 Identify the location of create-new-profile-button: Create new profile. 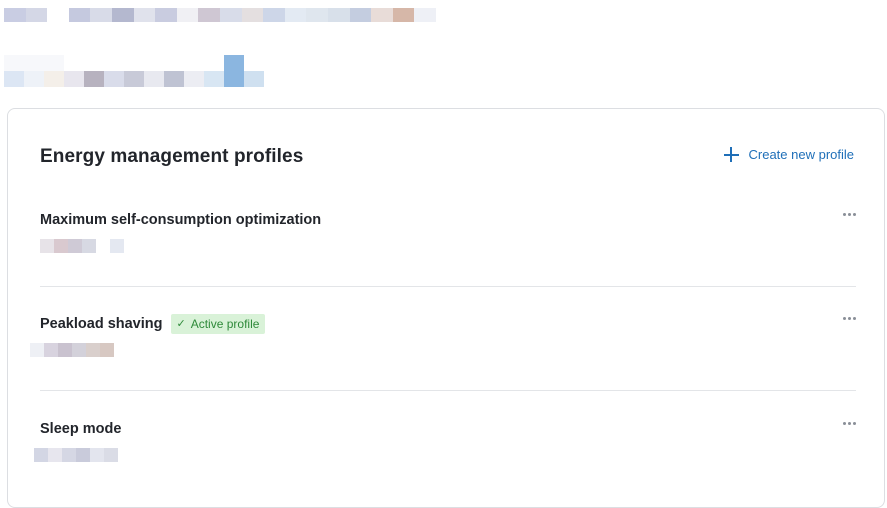
(789, 154).